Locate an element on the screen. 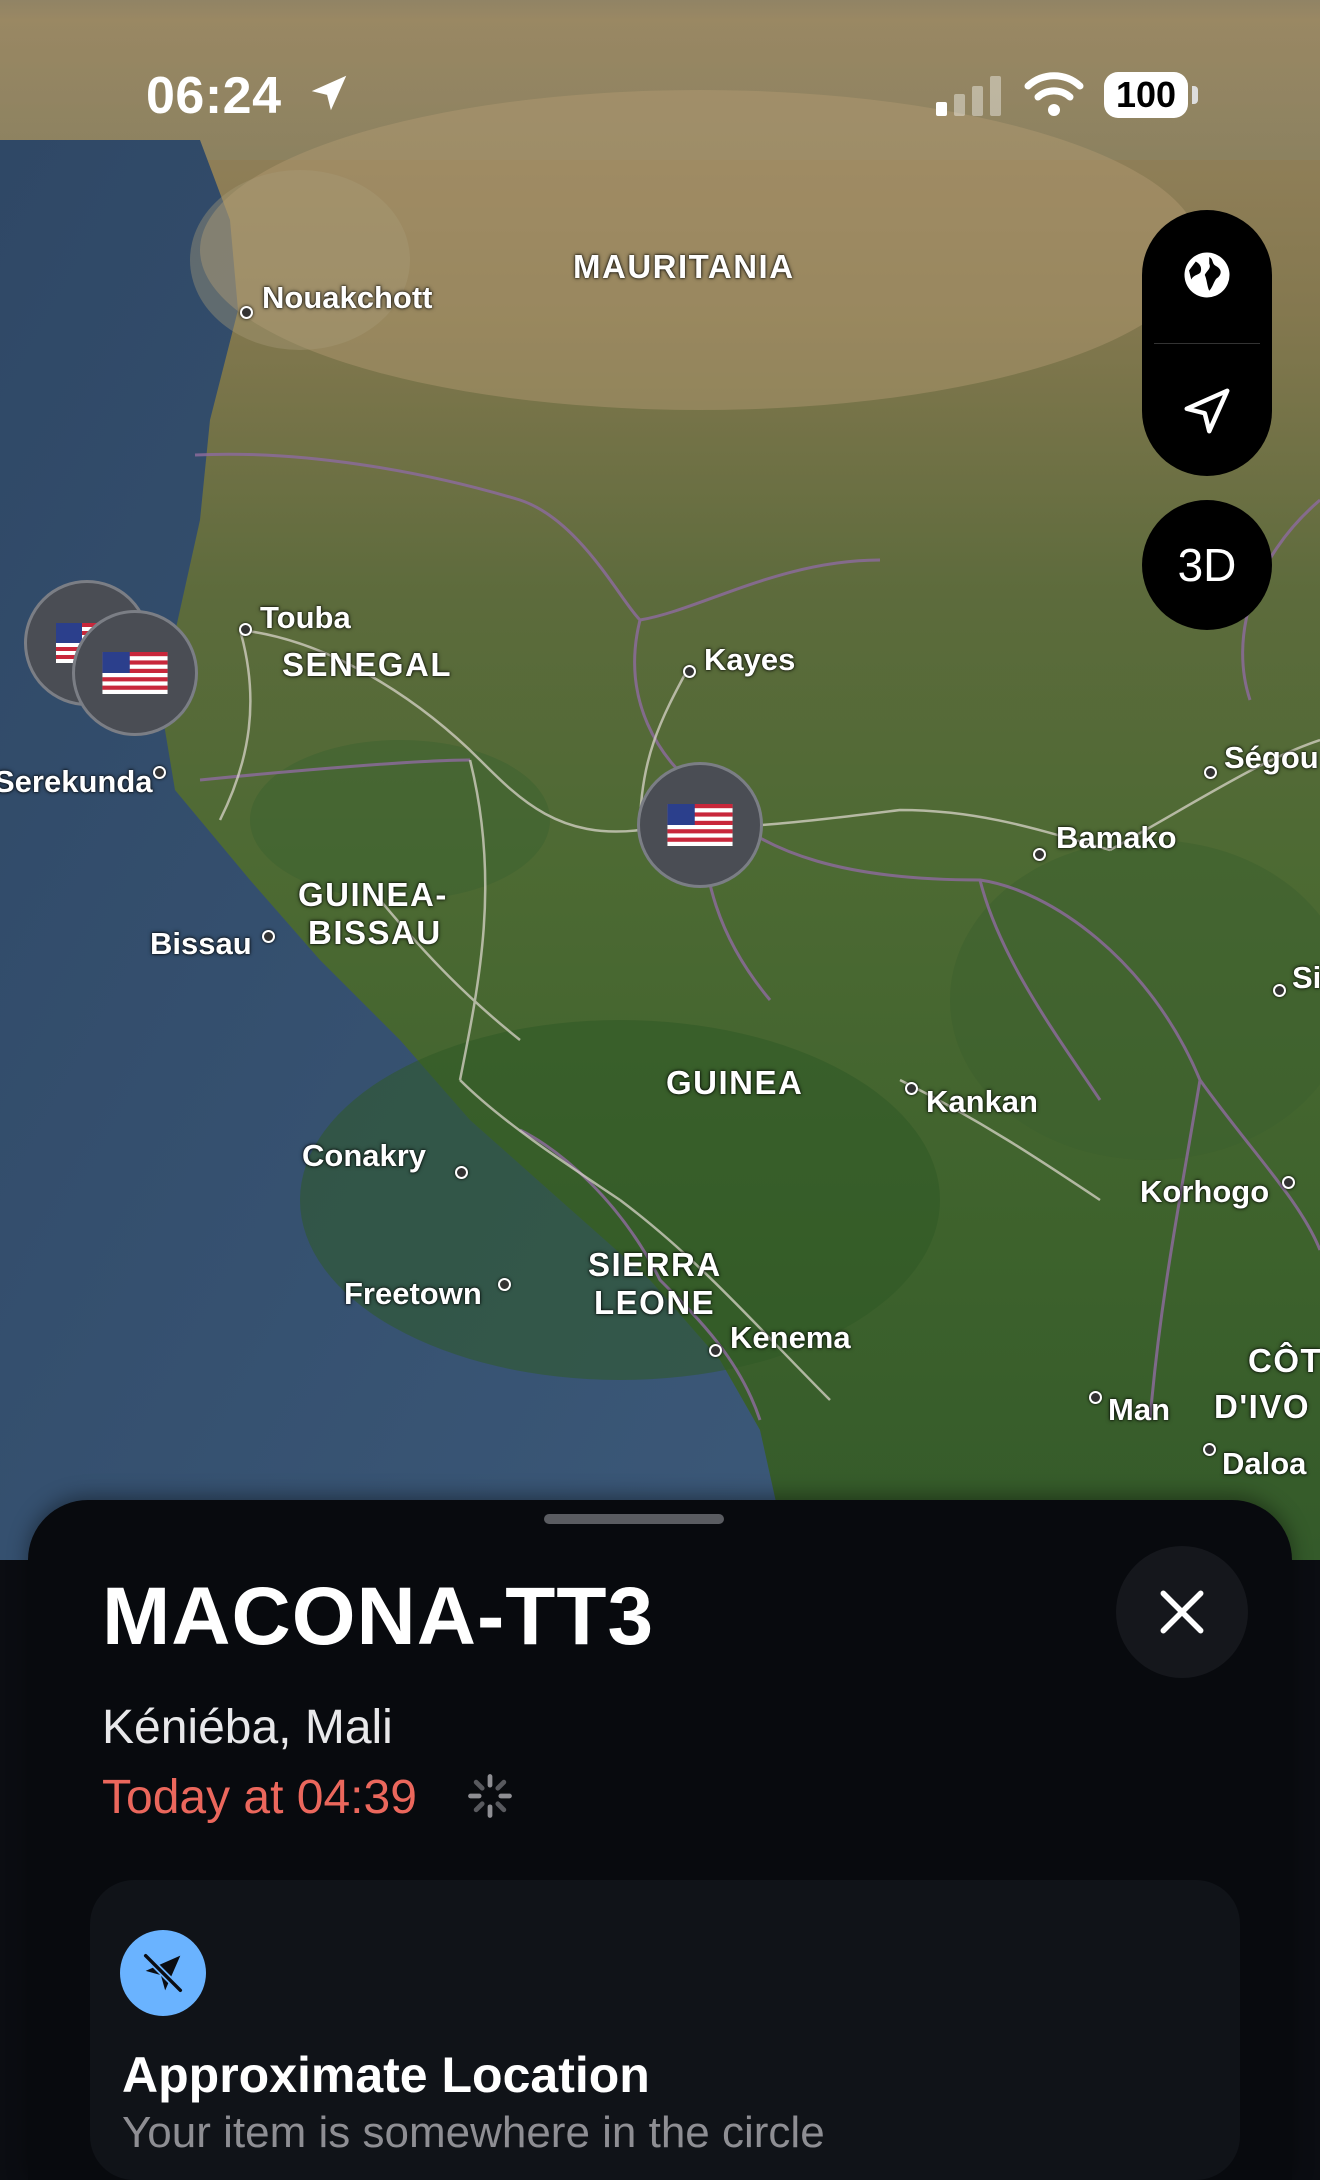  city-label: Si is located at coordinates (1306, 977).